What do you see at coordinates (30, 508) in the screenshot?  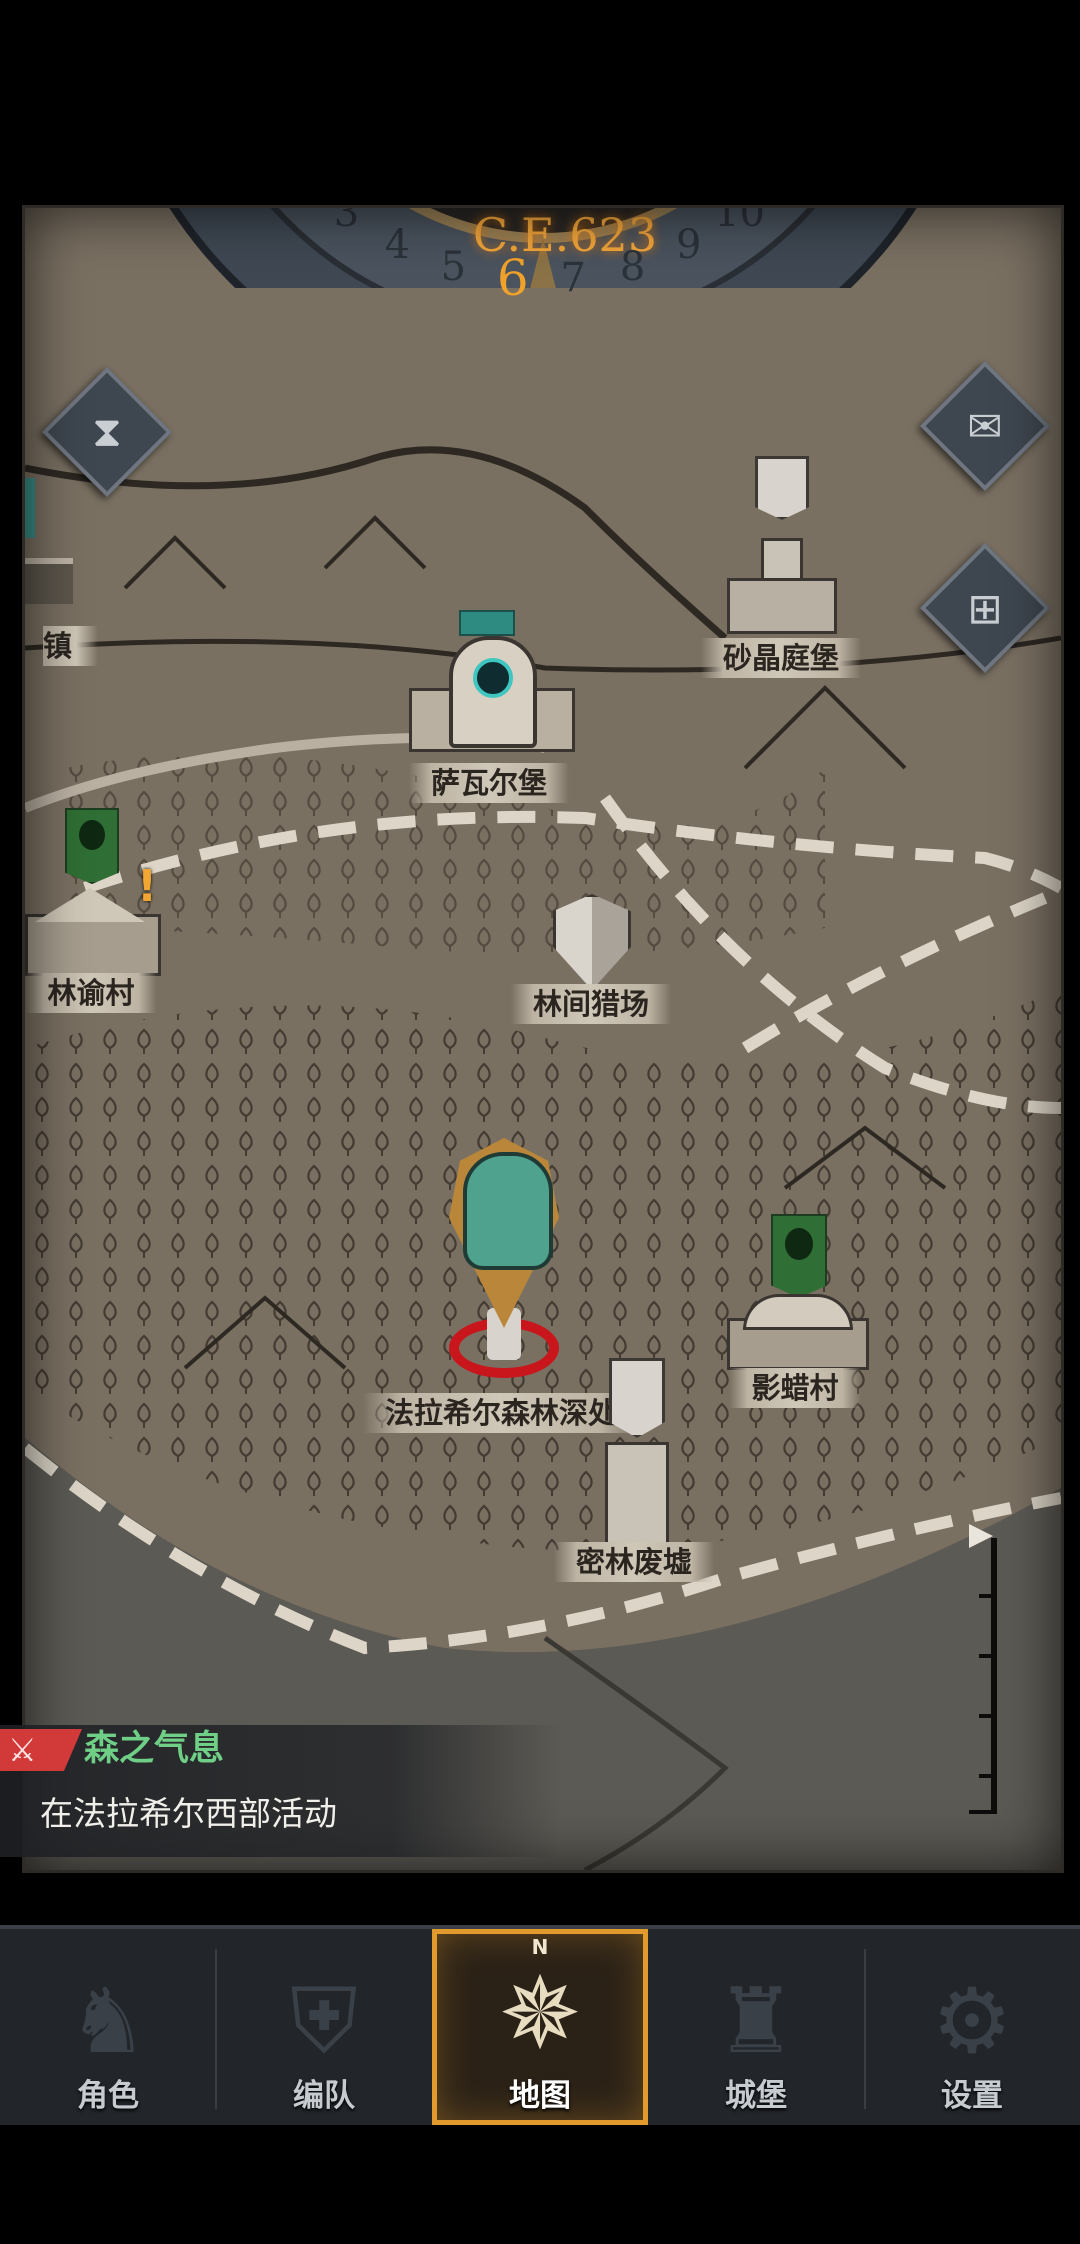 I see `teal-edge-marker` at bounding box center [30, 508].